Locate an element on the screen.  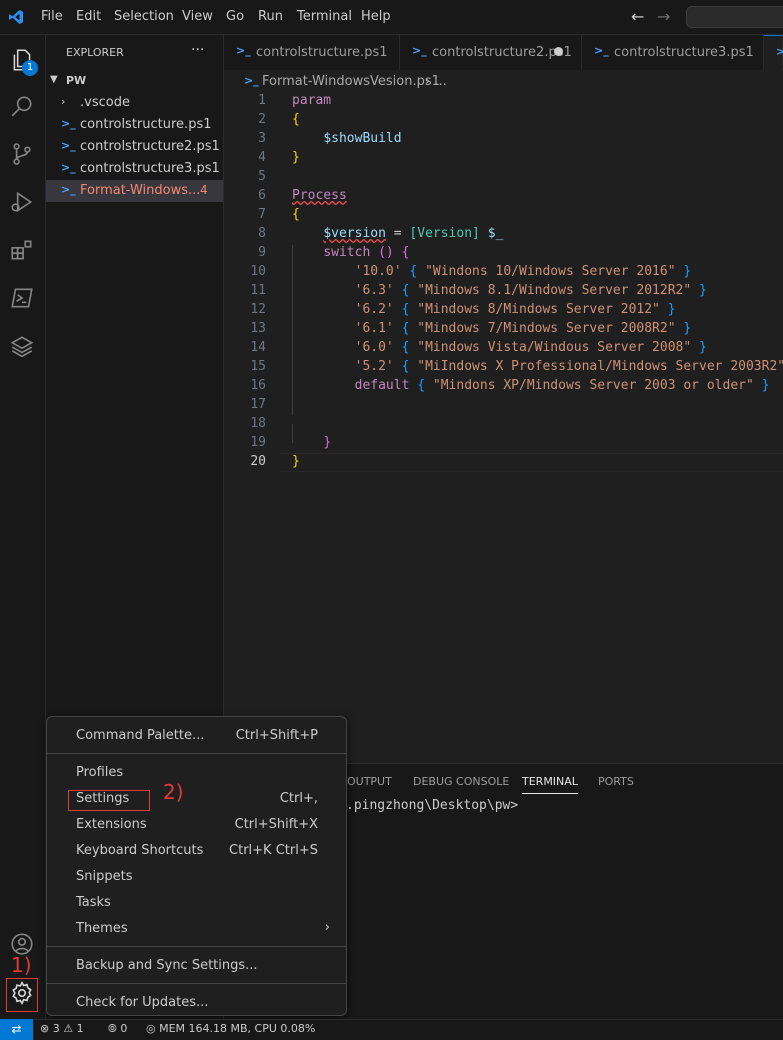
tree-item-file: >_ controlstructure2.ps1 is located at coordinates (134, 147).